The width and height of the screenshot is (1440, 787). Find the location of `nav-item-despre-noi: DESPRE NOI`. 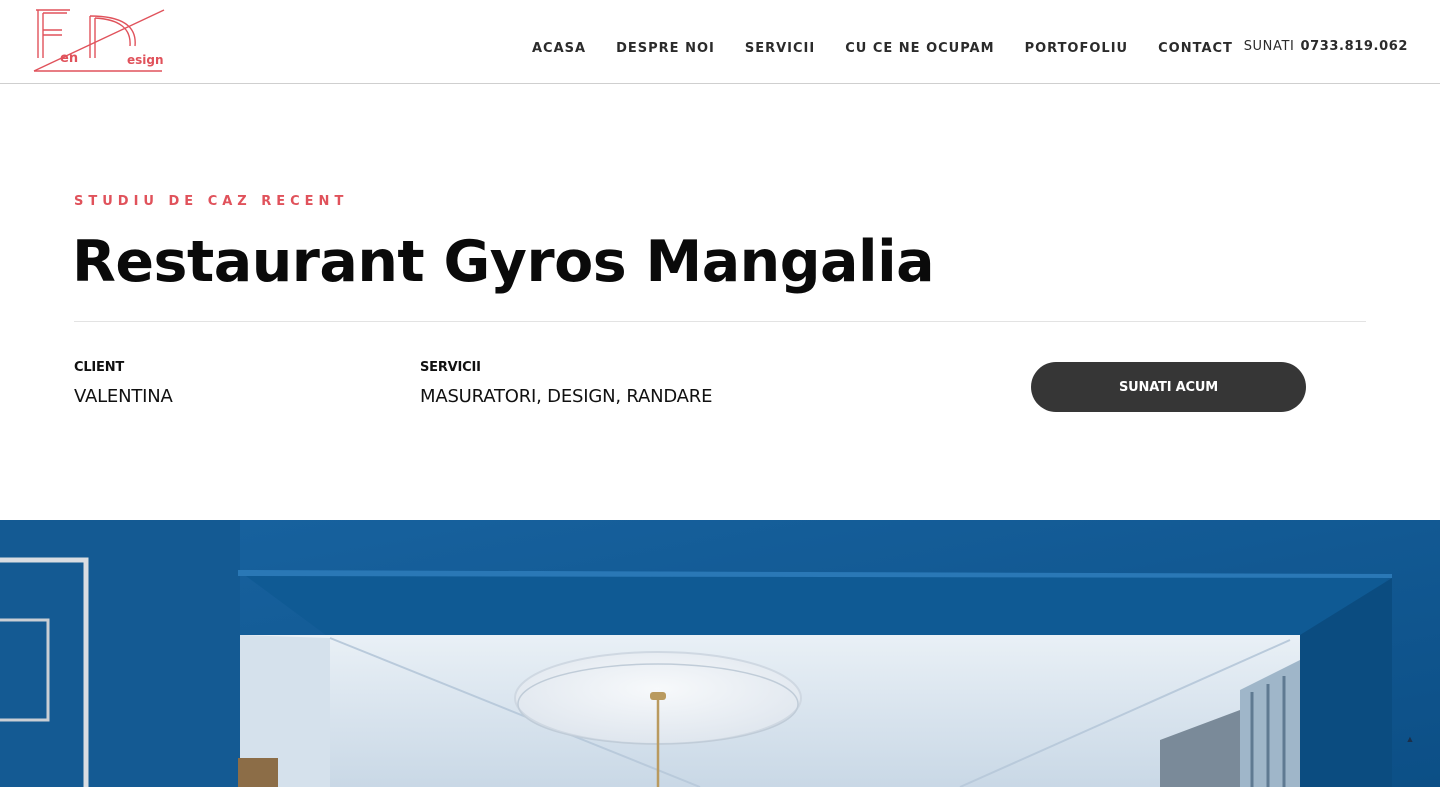

nav-item-despre-noi: DESPRE NOI is located at coordinates (665, 49).